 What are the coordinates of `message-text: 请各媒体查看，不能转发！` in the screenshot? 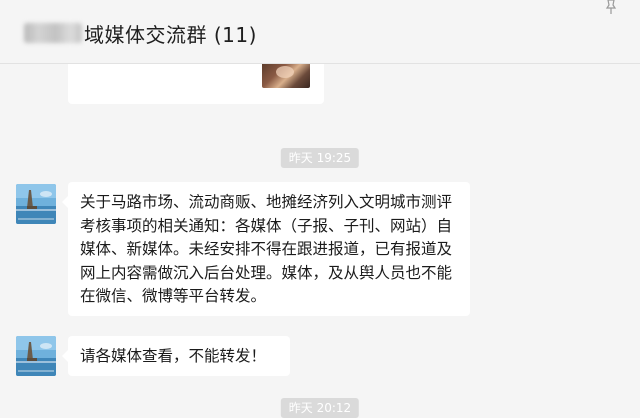 It's located at (173, 356).